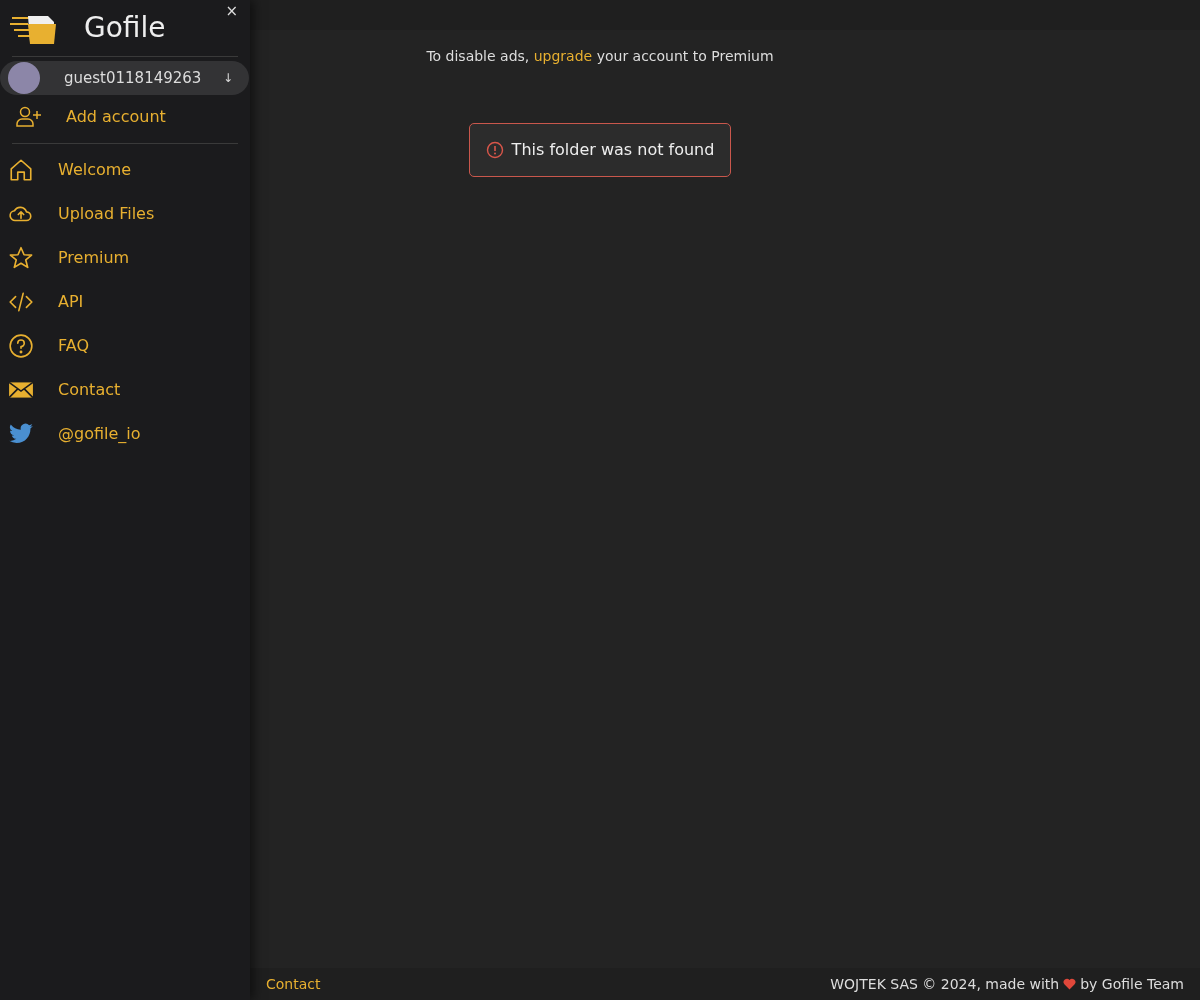 The width and height of the screenshot is (1200, 1000). What do you see at coordinates (231, 11) in the screenshot?
I see `close-button: ×` at bounding box center [231, 11].